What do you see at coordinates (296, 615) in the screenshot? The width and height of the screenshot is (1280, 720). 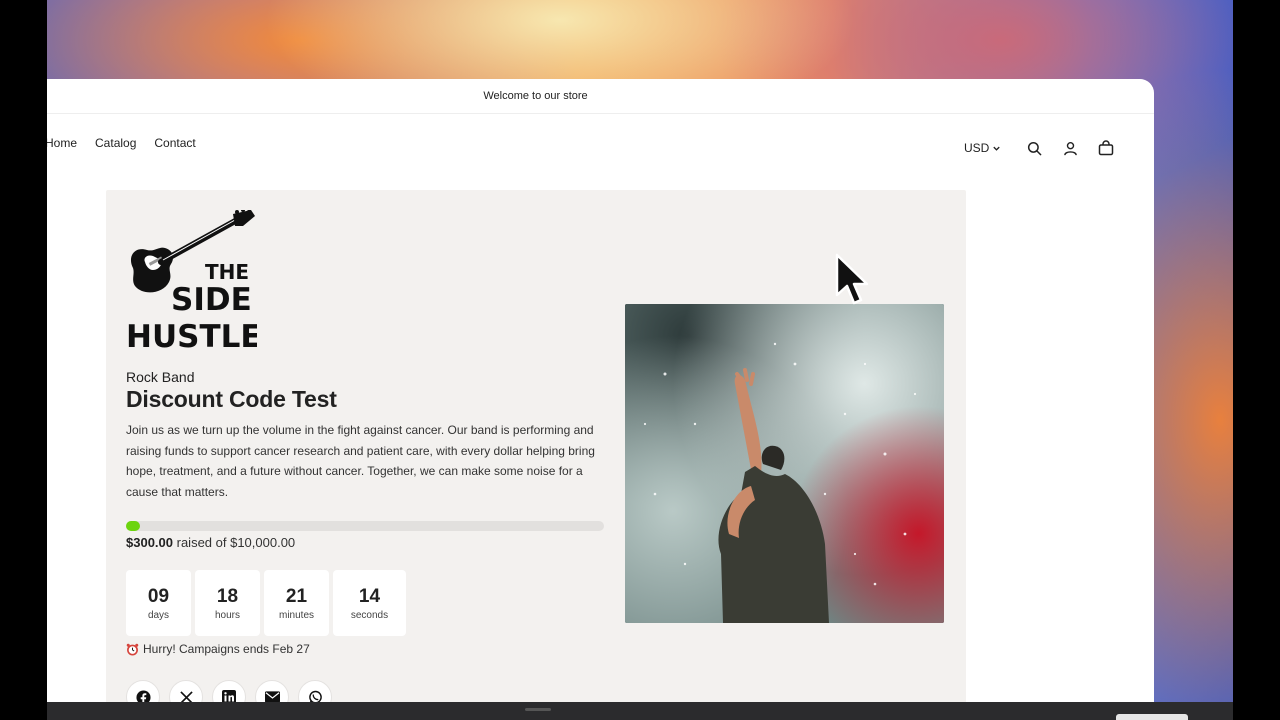 I see `countdown-label: minutes` at bounding box center [296, 615].